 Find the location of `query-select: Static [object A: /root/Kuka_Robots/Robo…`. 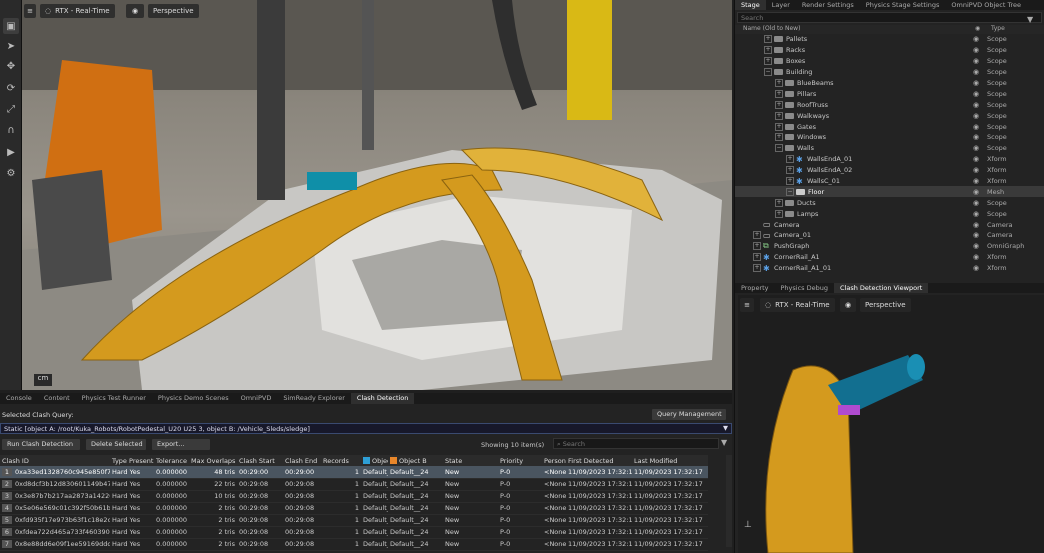

query-select: Static [object A: /root/Kuka_Robots/Robo… is located at coordinates (366, 428).